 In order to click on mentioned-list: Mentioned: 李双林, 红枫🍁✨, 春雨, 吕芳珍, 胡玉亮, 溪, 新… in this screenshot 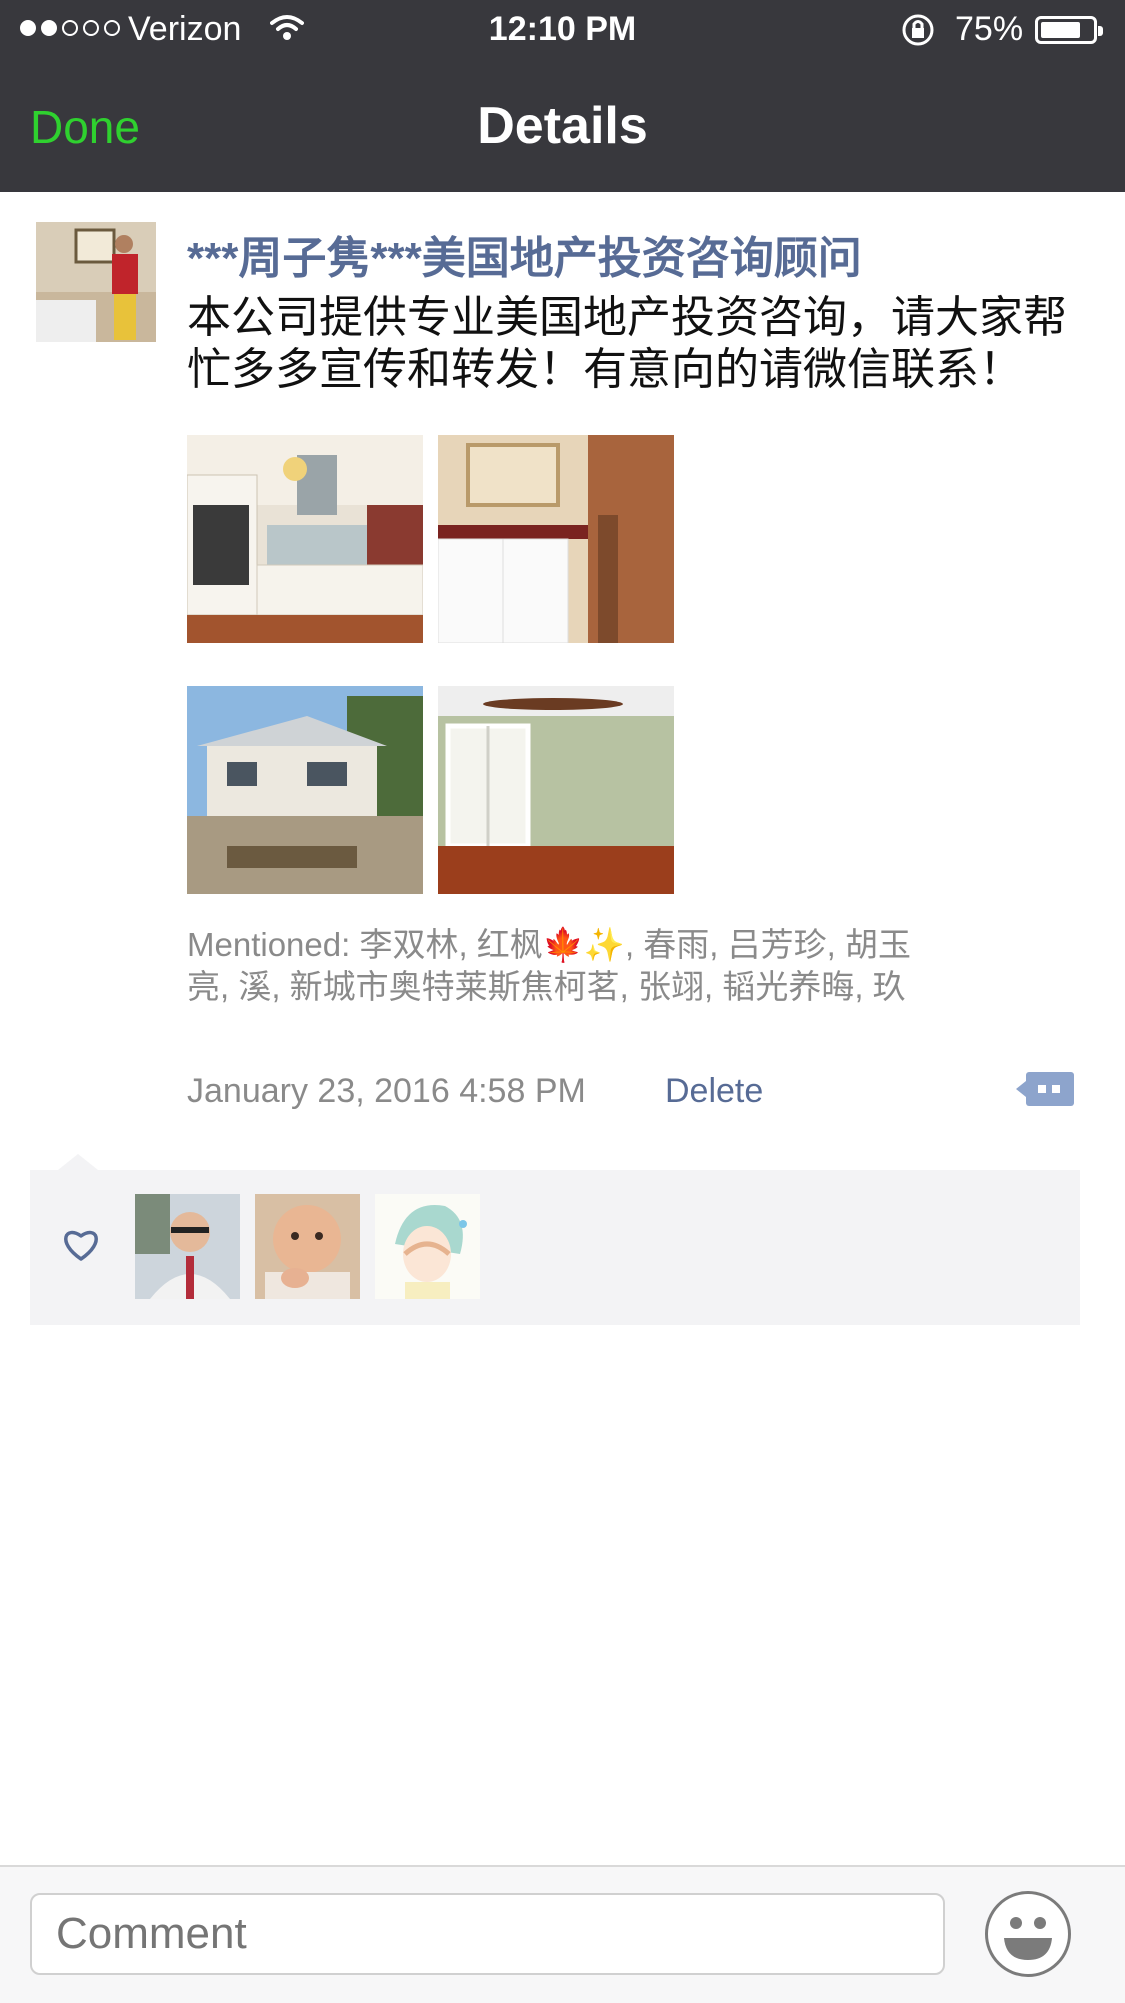, I will do `click(549, 965)`.